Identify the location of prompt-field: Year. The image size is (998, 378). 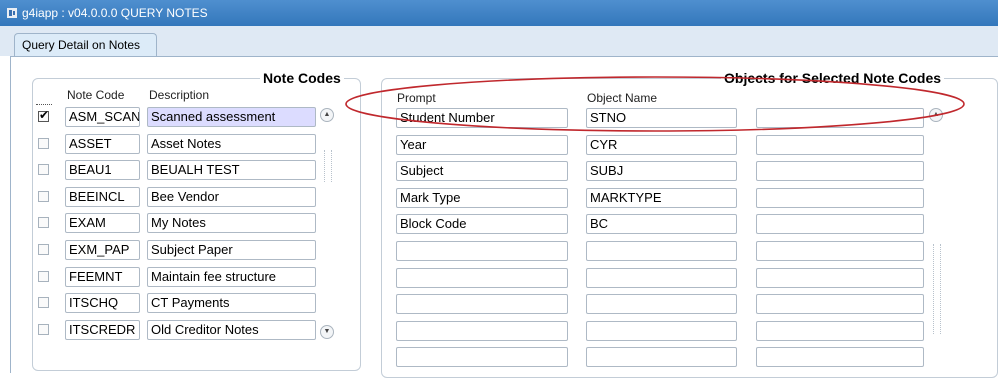
(482, 144).